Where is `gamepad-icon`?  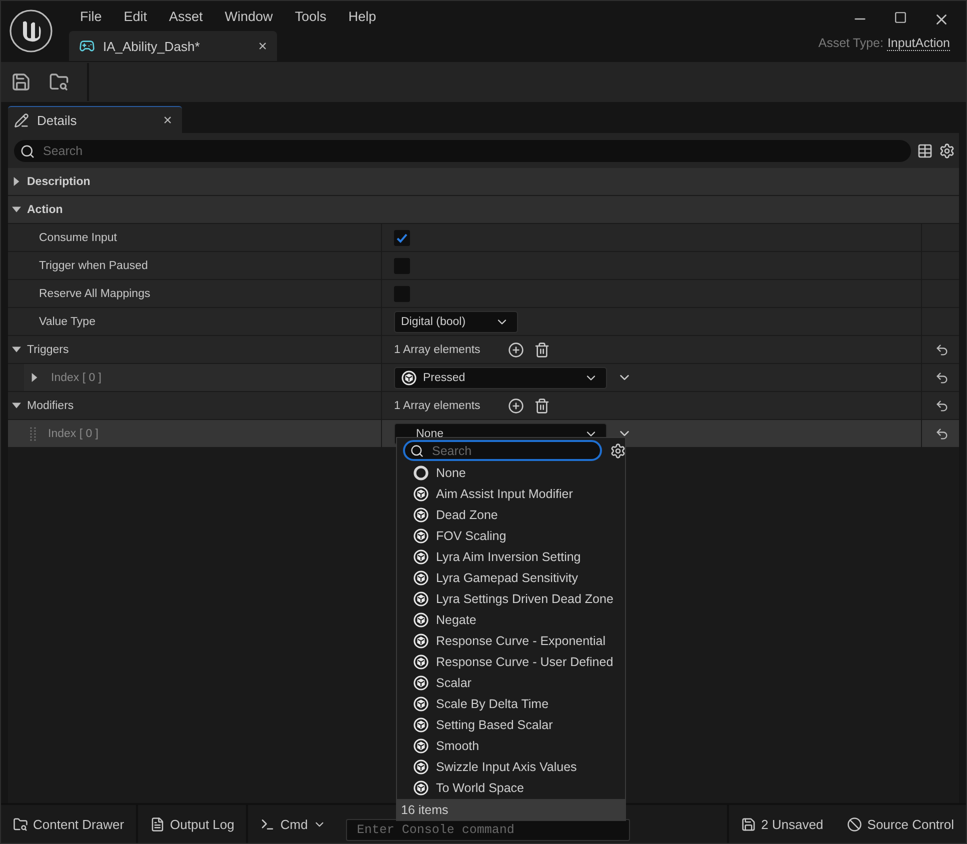
gamepad-icon is located at coordinates (87, 46).